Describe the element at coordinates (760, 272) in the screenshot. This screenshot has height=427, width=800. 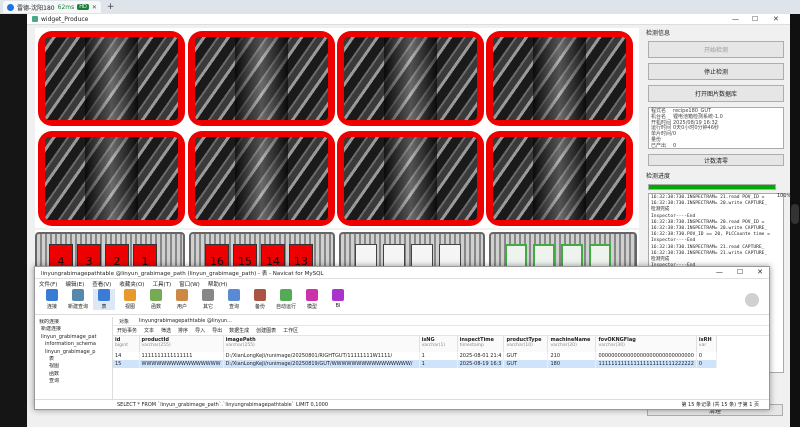
I see `navicat-close-icon: ✕` at that location.